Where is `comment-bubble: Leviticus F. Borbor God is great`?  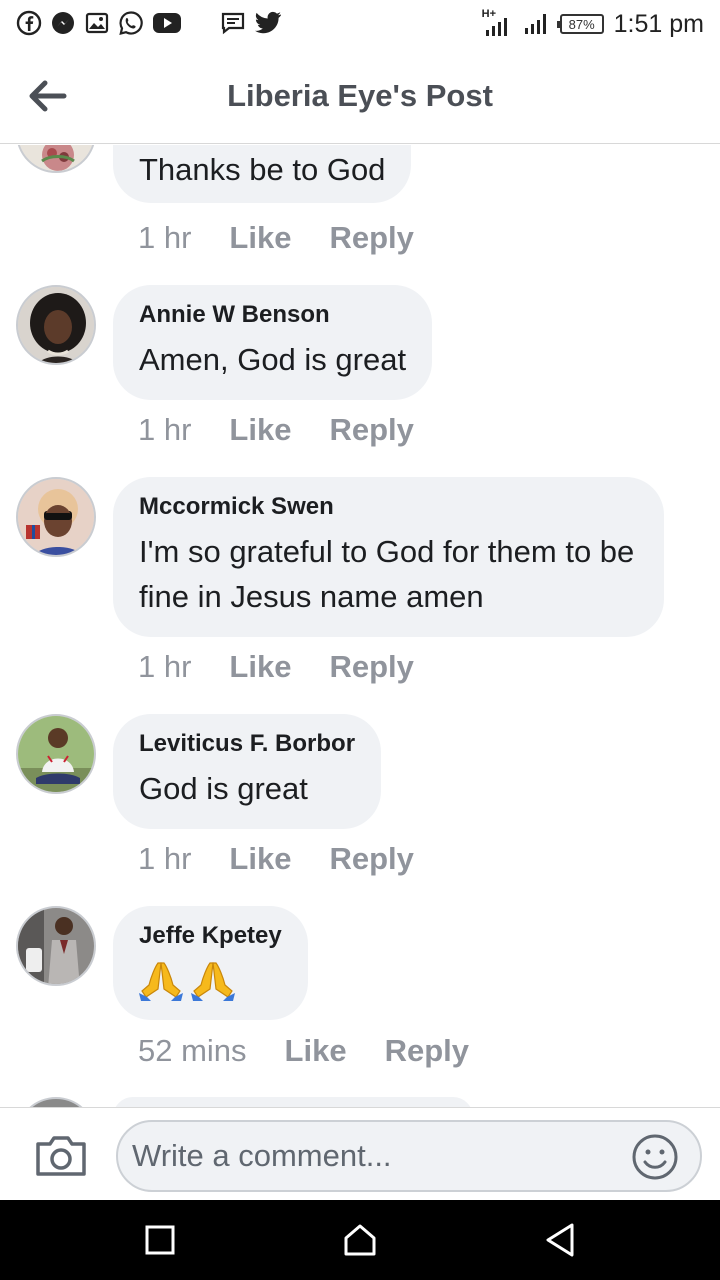
comment-bubble: Leviticus F. Borbor God is great is located at coordinates (247, 771).